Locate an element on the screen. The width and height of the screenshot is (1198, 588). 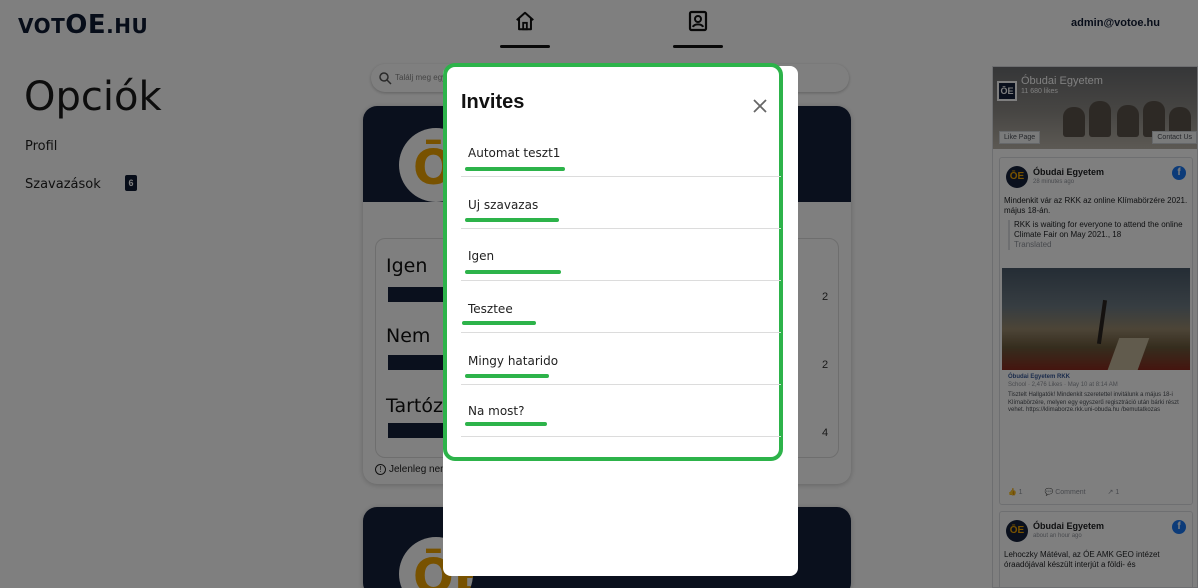
invite-item: Automat teszt1 is located at coordinates (621, 151).